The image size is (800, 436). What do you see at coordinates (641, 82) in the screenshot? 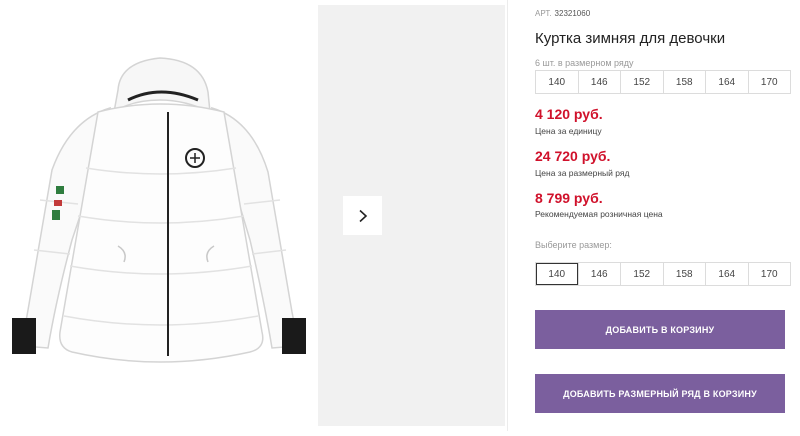
I see `size-row-cell: 152` at bounding box center [641, 82].